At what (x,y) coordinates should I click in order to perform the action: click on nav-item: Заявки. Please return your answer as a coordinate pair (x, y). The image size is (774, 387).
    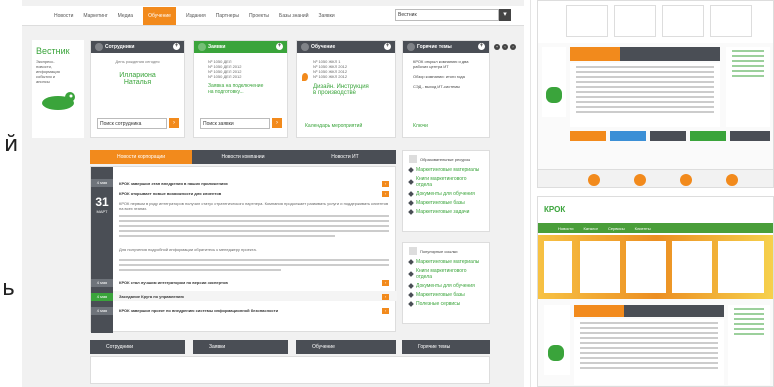
    Looking at the image, I should click on (327, 16).